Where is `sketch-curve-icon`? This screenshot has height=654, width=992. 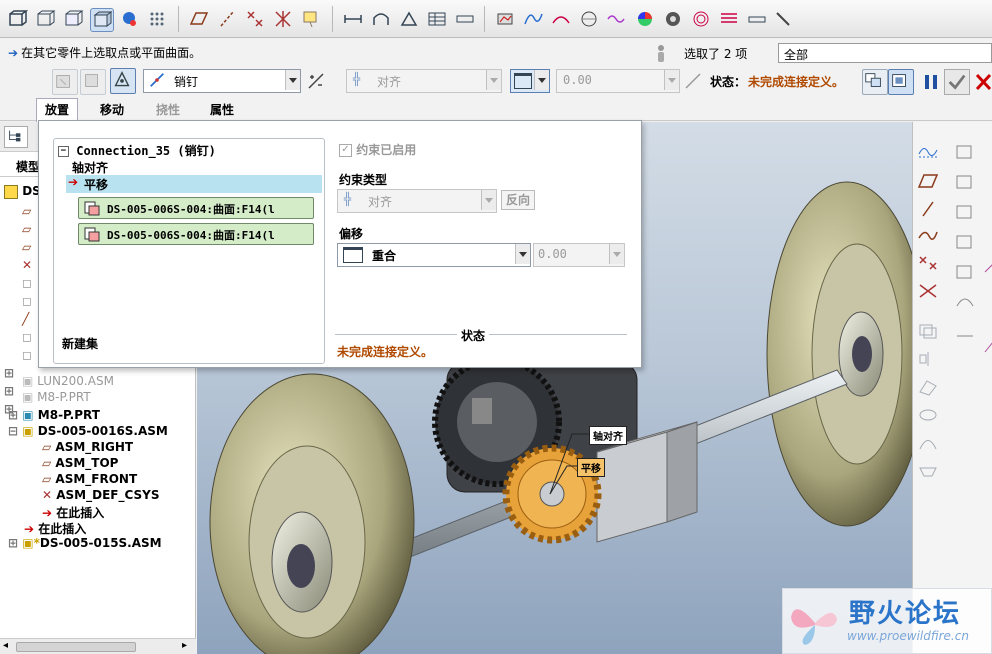 sketch-curve-icon is located at coordinates (928, 151).